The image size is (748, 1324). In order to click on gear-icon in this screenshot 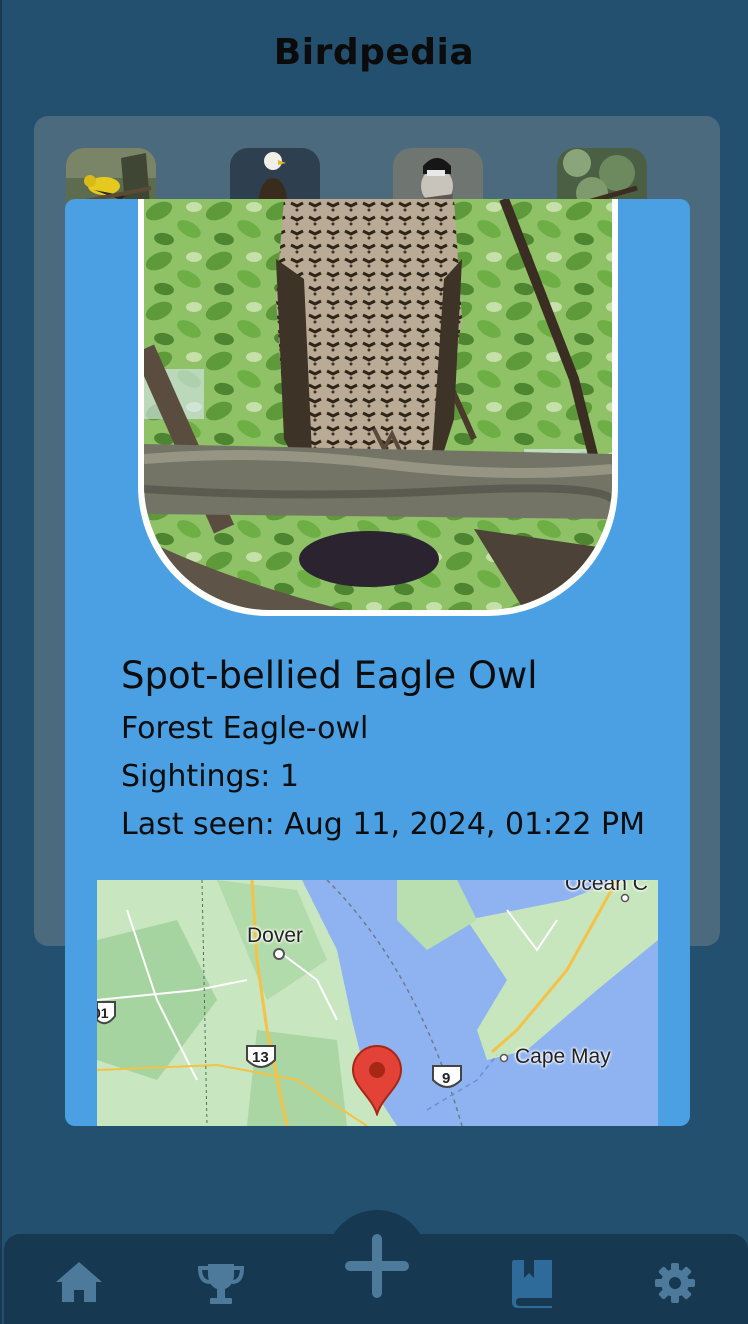, I will do `click(675, 1283)`.